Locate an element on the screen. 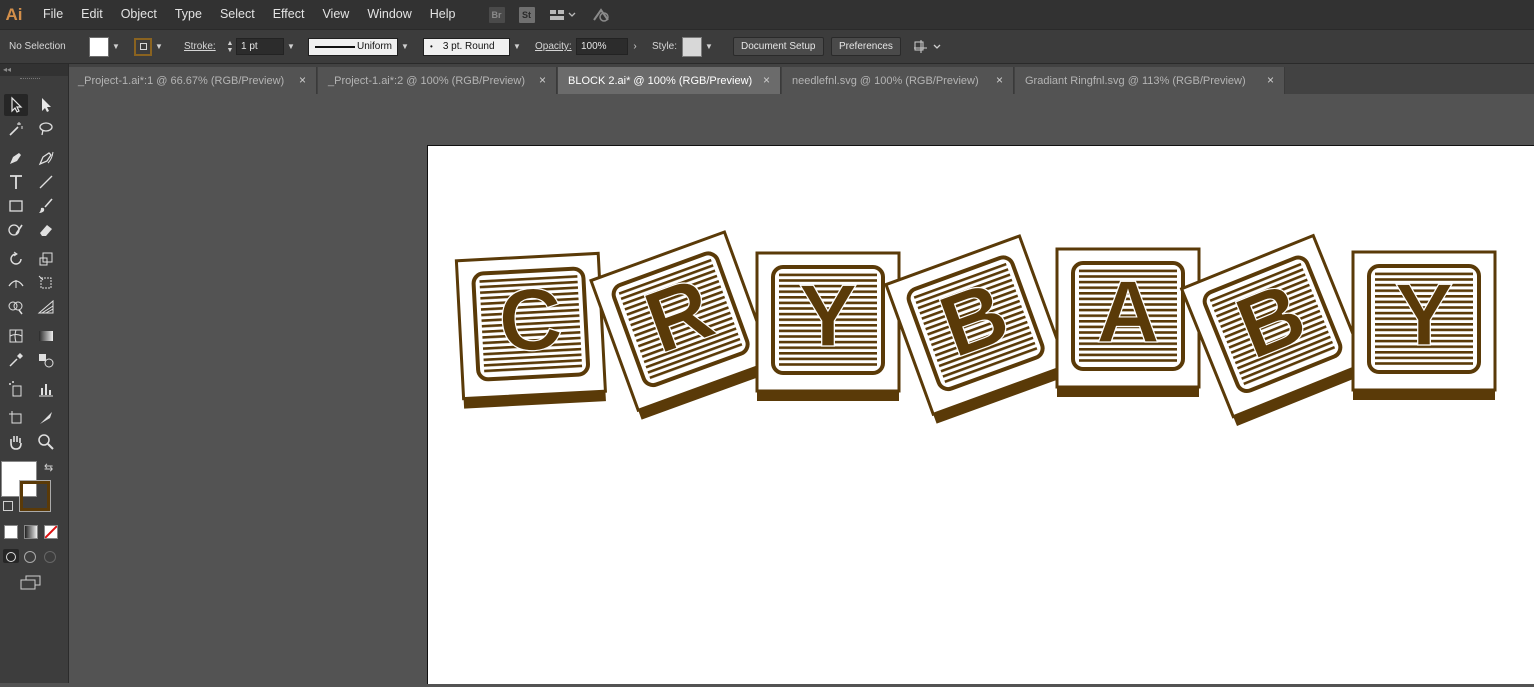 The image size is (1534, 687). menu-object: Object is located at coordinates (139, 14).